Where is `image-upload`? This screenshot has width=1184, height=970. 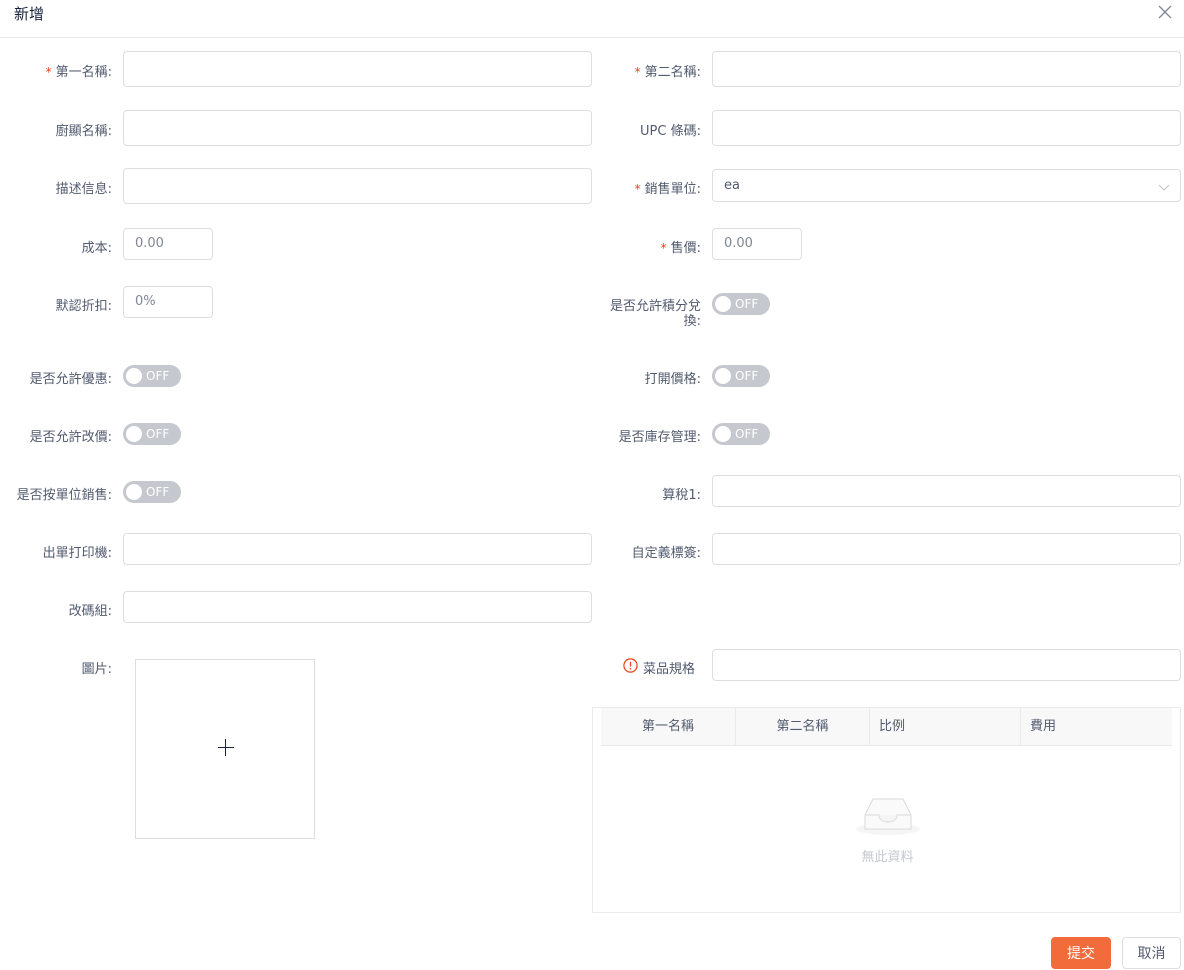
image-upload is located at coordinates (225, 749).